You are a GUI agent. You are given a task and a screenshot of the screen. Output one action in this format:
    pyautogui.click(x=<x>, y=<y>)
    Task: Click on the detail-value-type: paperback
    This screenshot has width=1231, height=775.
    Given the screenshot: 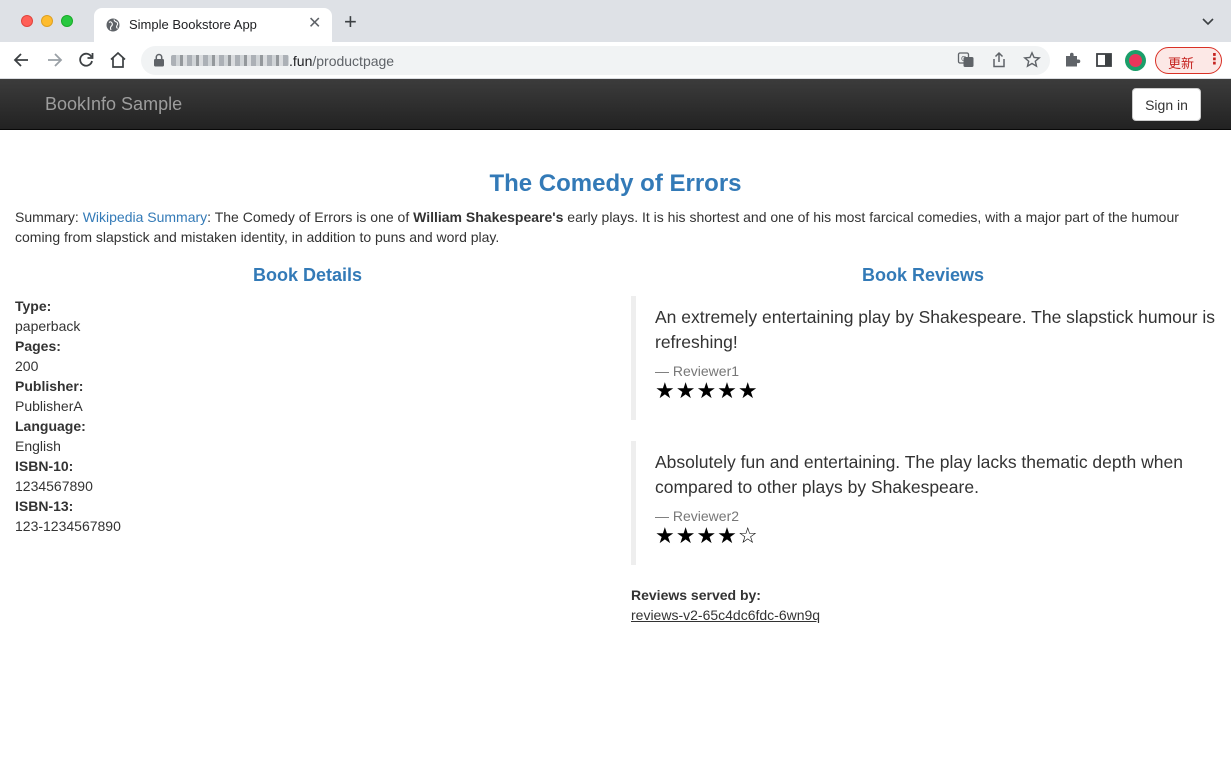 What is the action you would take?
    pyautogui.click(x=48, y=326)
    